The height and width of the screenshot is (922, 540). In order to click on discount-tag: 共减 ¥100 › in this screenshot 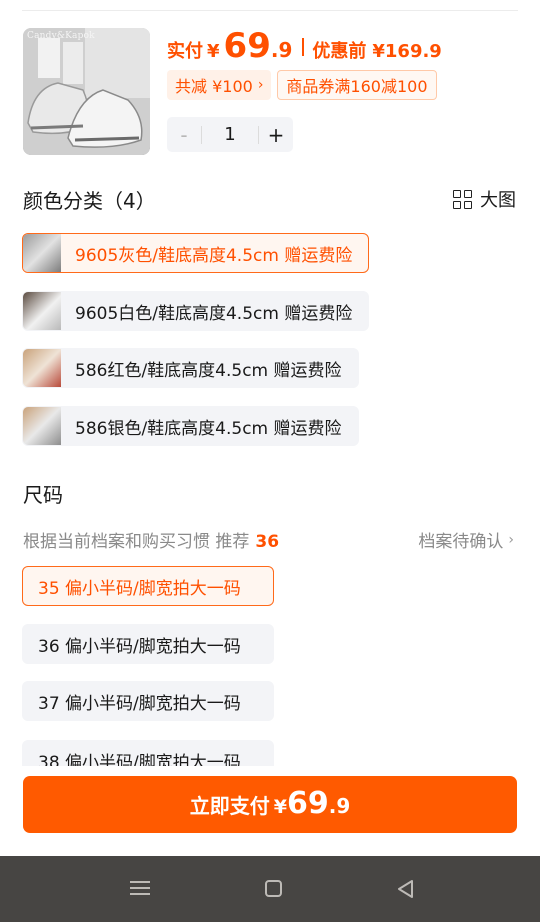, I will do `click(219, 85)`.